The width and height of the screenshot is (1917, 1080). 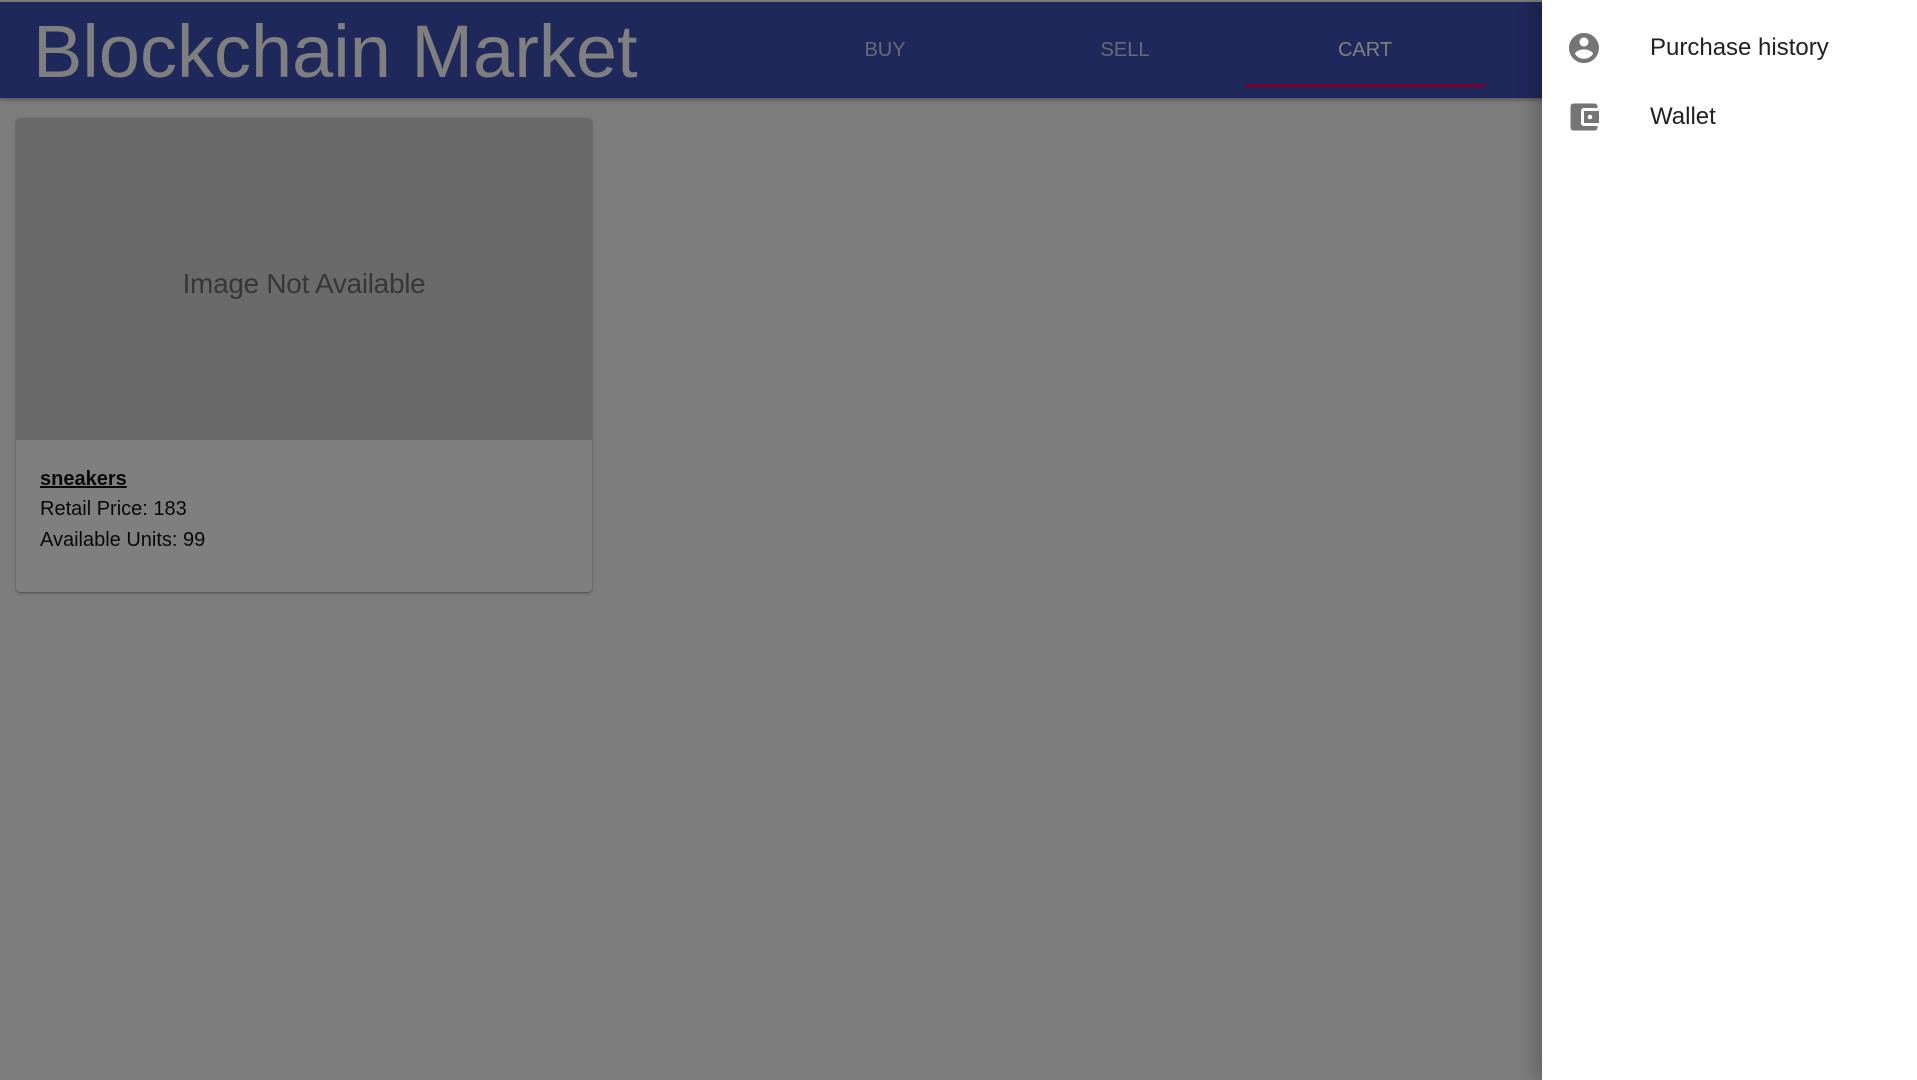 I want to click on wallet-icon, so click(x=1584, y=117).